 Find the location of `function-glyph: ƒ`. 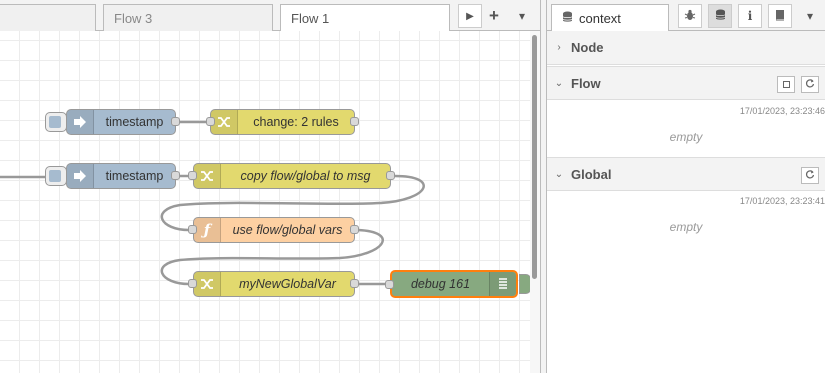

function-glyph: ƒ is located at coordinates (207, 230).